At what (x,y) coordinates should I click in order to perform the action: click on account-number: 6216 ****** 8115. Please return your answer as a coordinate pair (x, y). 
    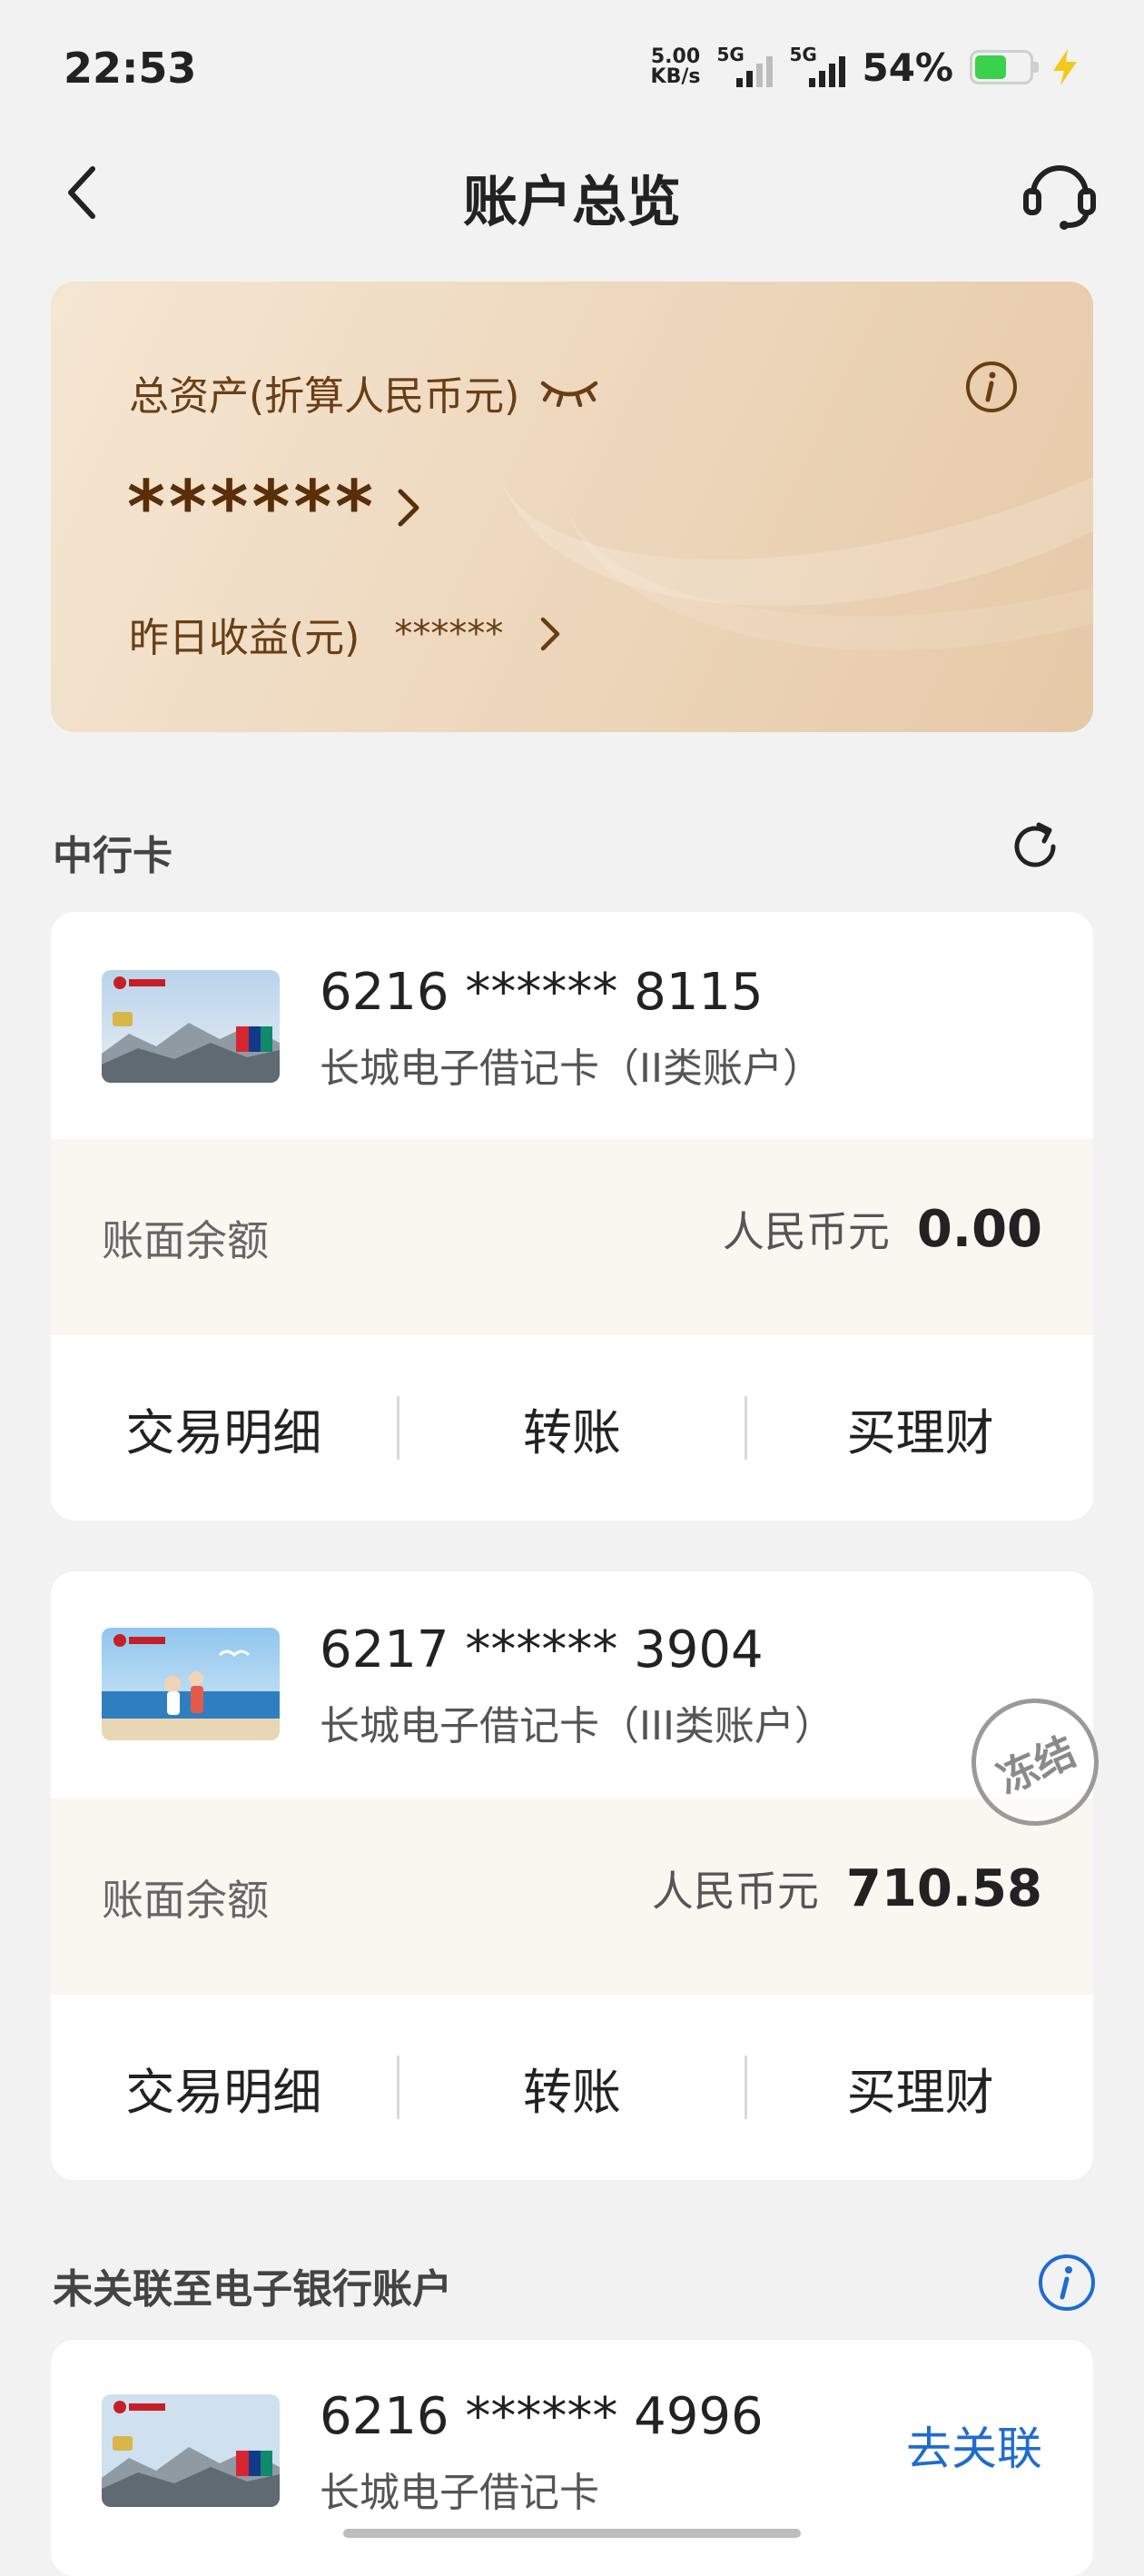
    Looking at the image, I should click on (542, 992).